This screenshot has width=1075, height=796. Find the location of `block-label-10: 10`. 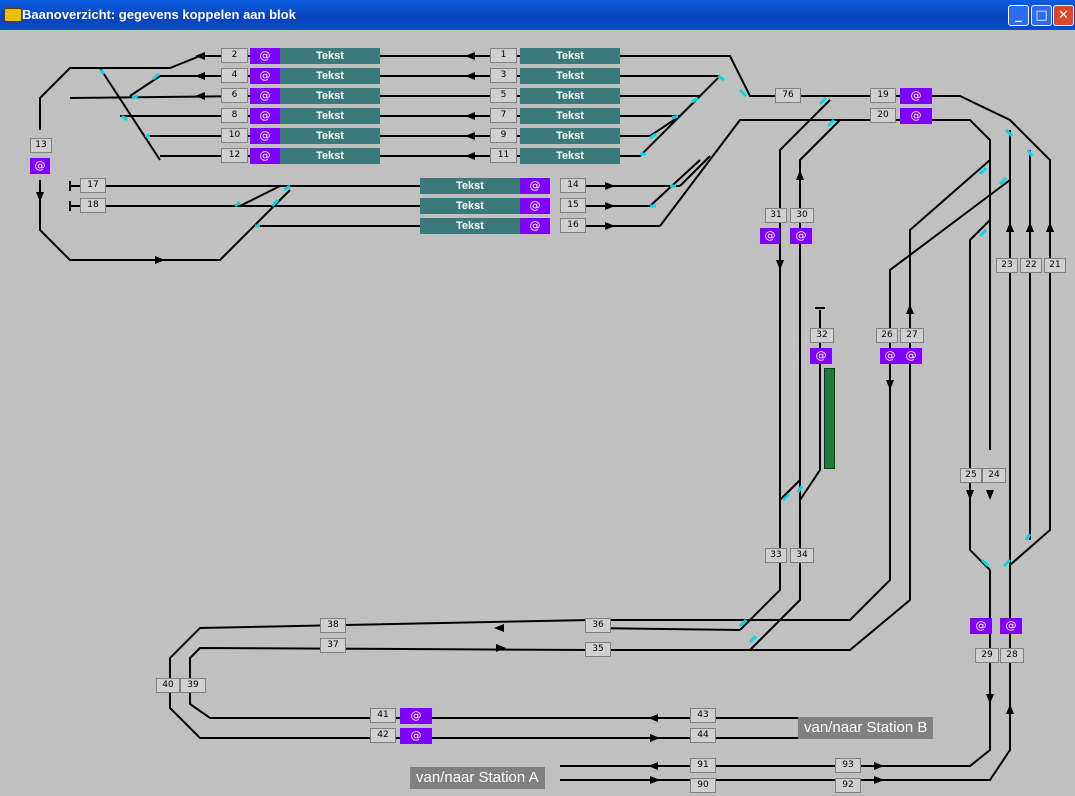

block-label-10: 10 is located at coordinates (234, 135).